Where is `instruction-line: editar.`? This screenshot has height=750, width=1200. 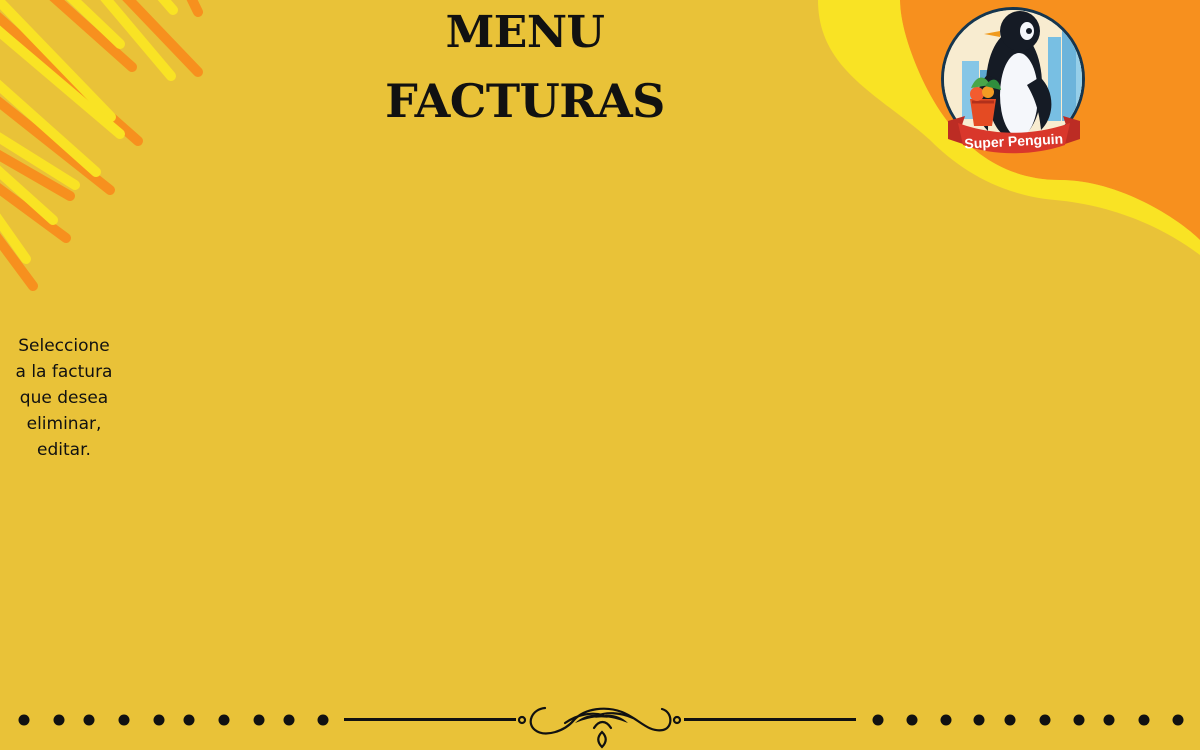 instruction-line: editar. is located at coordinates (64, 450).